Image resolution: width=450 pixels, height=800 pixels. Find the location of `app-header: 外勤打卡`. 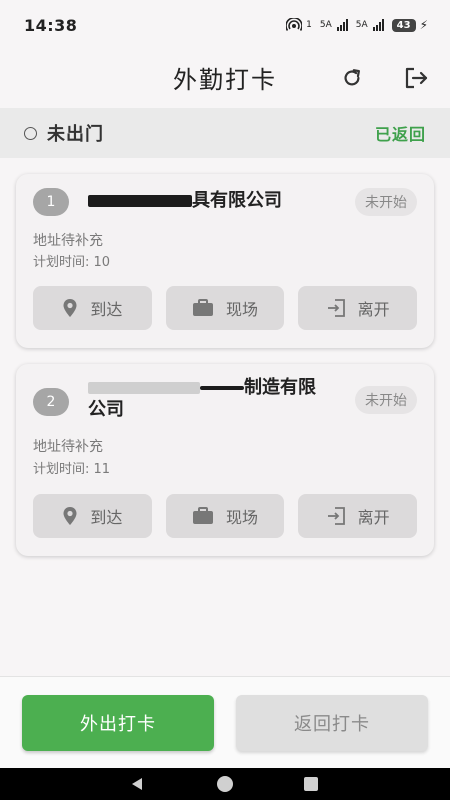

app-header: 外勤打卡 is located at coordinates (225, 77).